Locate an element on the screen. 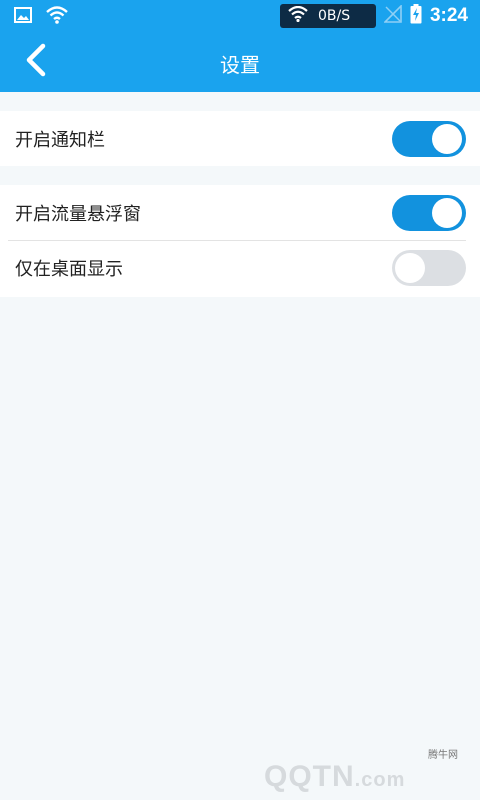 Image resolution: width=480 pixels, height=800 pixels. watermark-logo-suffix: .com is located at coordinates (380, 780).